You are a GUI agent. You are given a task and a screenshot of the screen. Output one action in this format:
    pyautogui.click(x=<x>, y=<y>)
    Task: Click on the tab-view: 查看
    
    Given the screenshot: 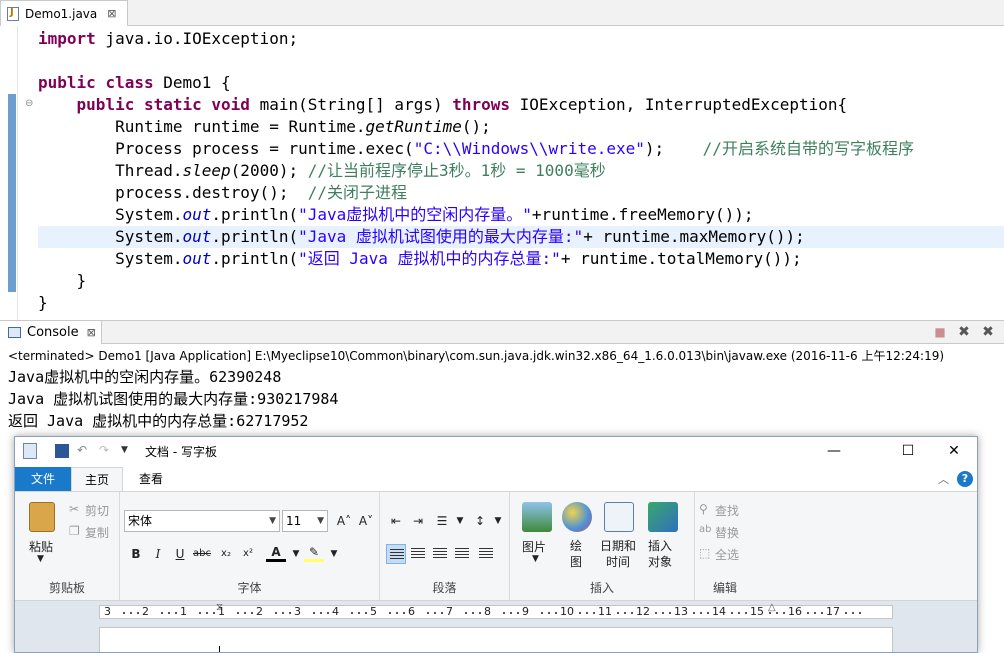 What is the action you would take?
    pyautogui.click(x=151, y=479)
    